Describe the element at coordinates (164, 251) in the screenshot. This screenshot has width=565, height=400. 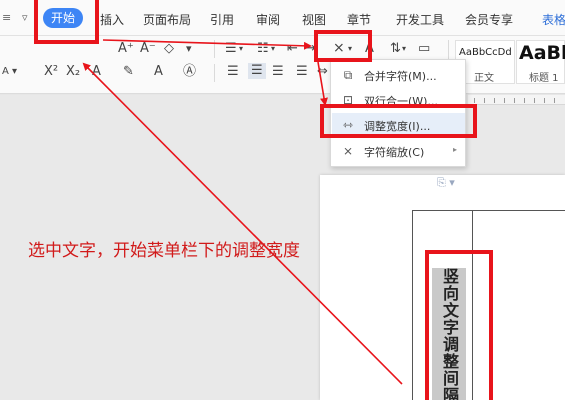
I see `annotation-text: 选中文字，开始菜单栏下的调整宽度` at that location.